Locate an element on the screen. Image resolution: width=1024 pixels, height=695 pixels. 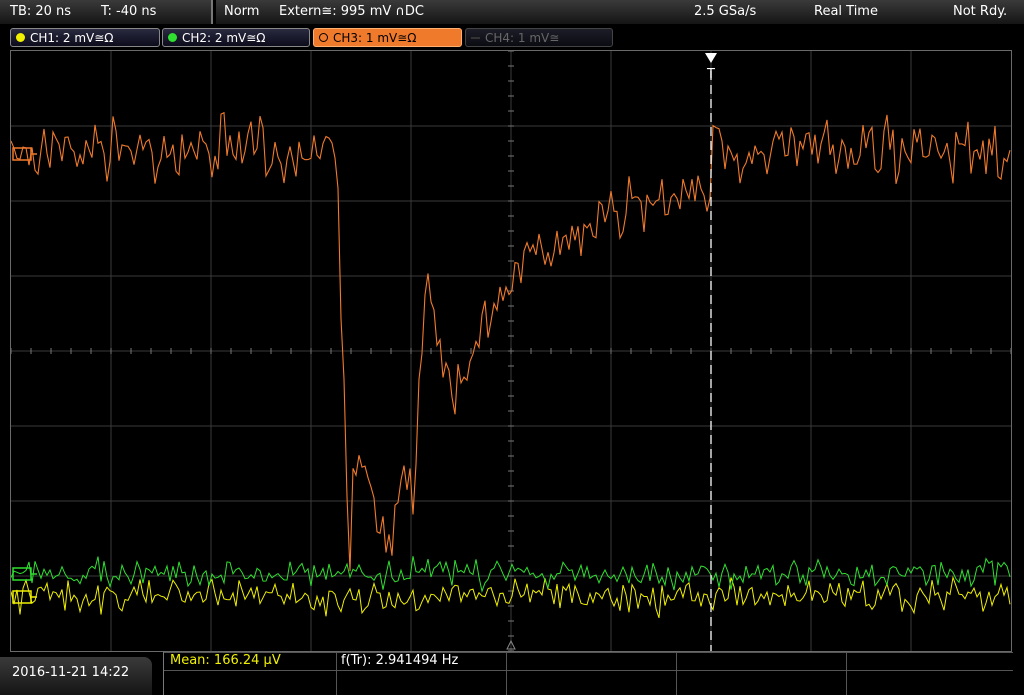
datetime-box: 2016-11-21 14:22 is located at coordinates (76, 676).